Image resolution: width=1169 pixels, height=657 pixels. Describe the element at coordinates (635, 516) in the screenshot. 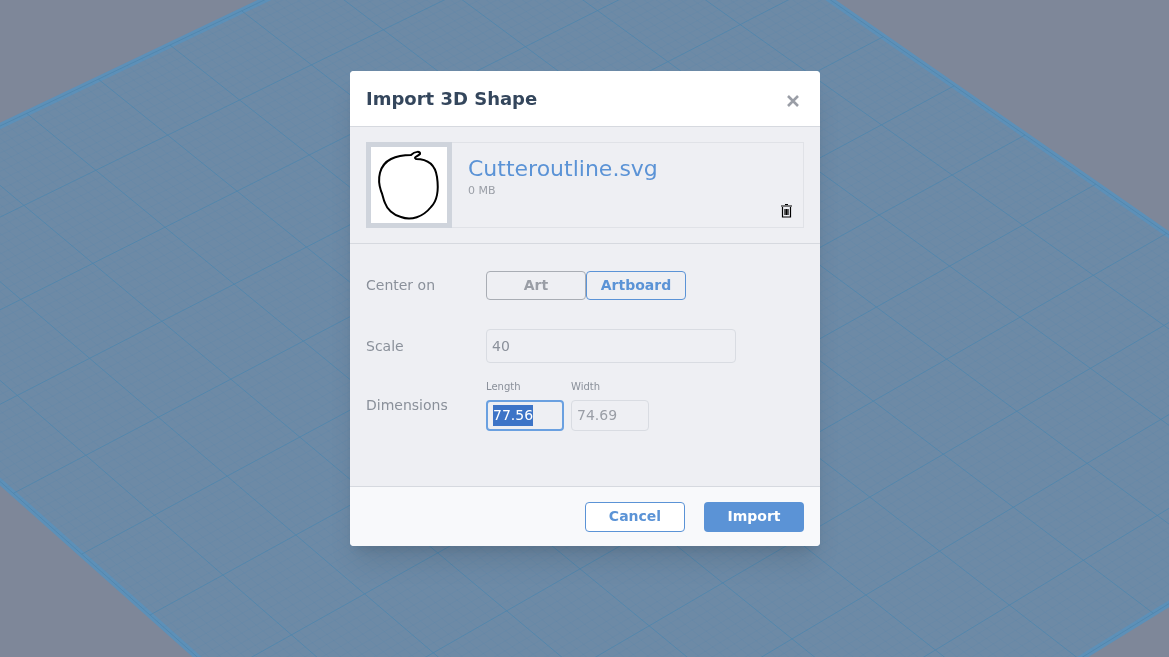

I see `cancel-button: Cancel` at that location.